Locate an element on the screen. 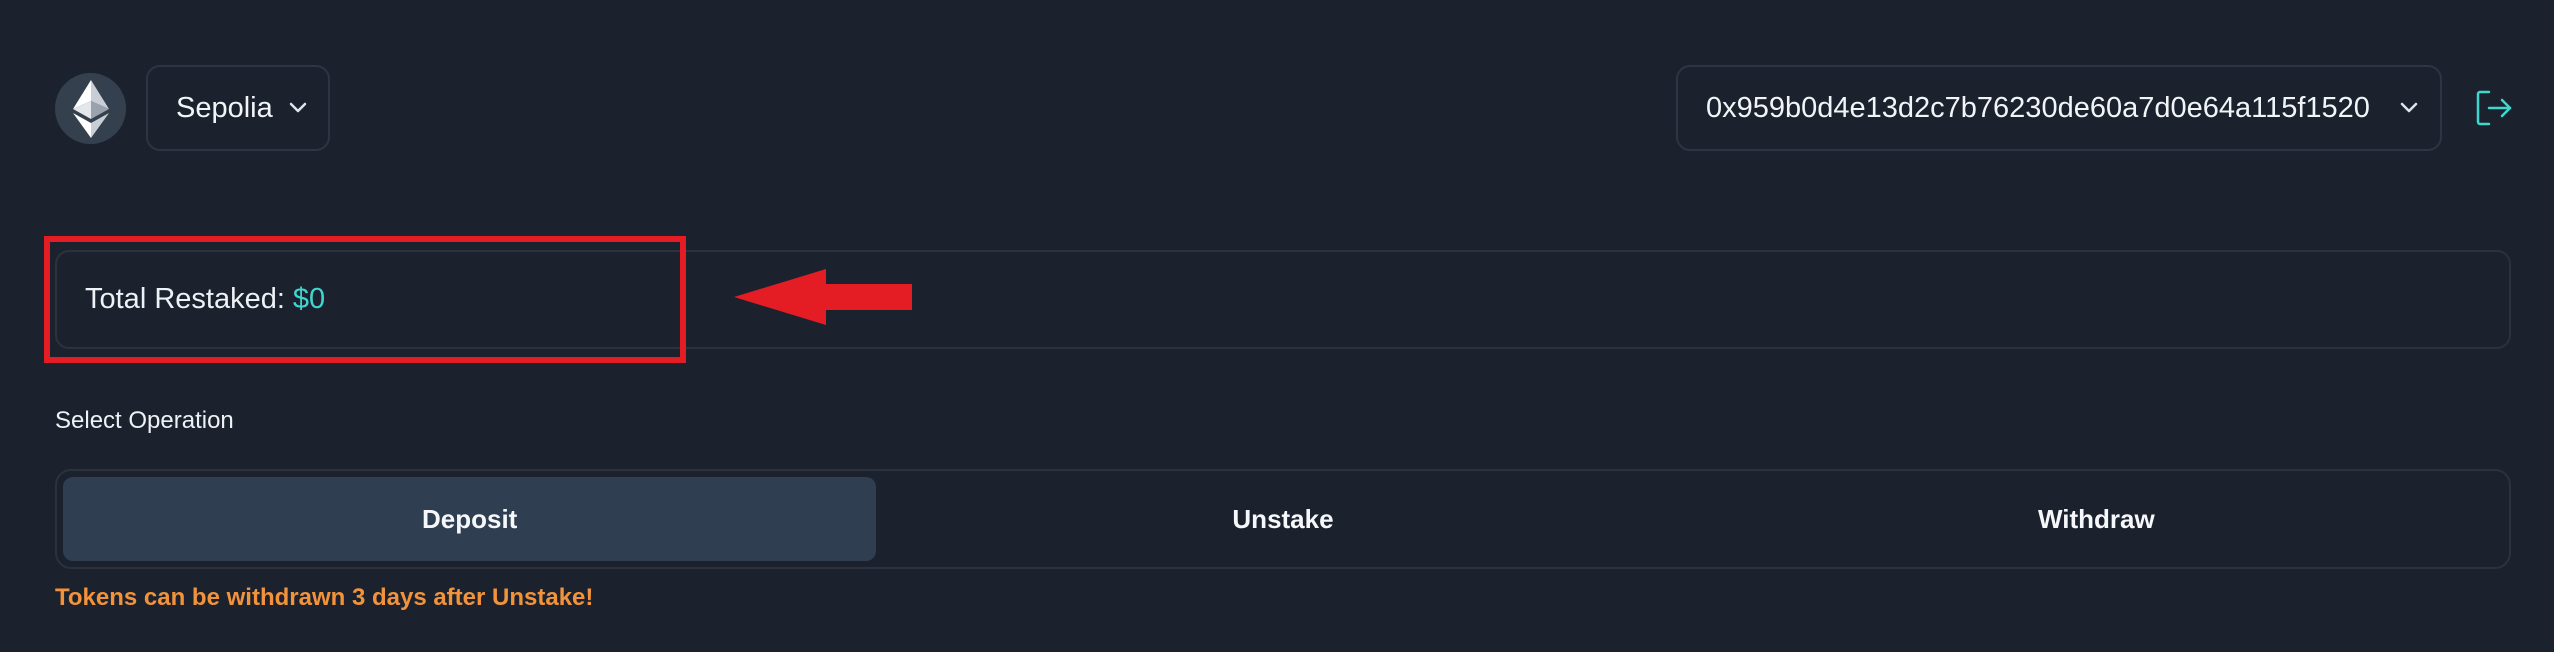 Image resolution: width=2554 pixels, height=652 pixels. highlight-box is located at coordinates (365, 299).